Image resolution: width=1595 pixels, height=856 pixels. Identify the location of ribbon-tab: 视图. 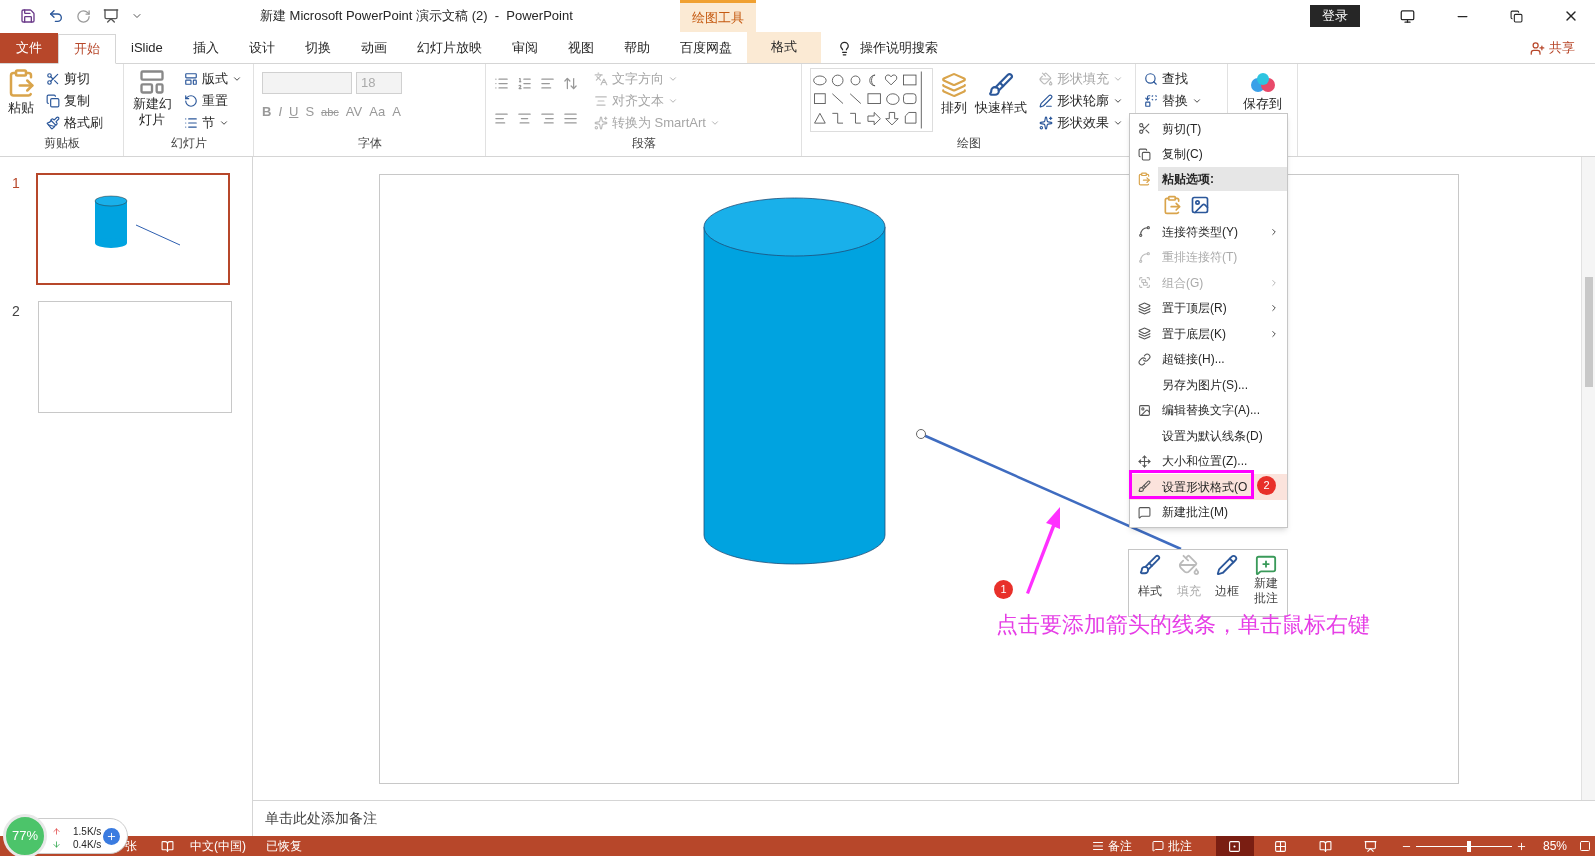
(580, 48).